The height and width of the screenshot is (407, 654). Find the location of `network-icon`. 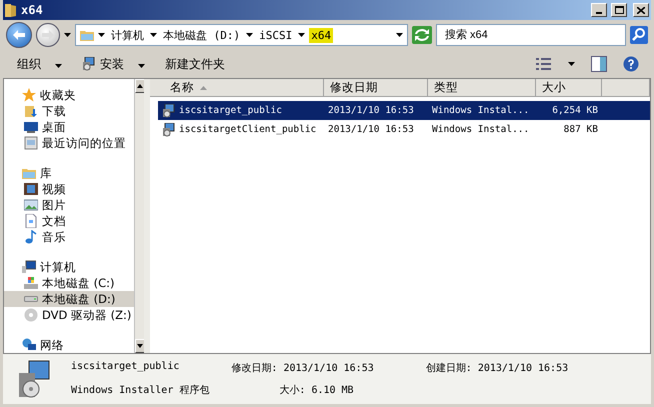

network-icon is located at coordinates (29, 345).